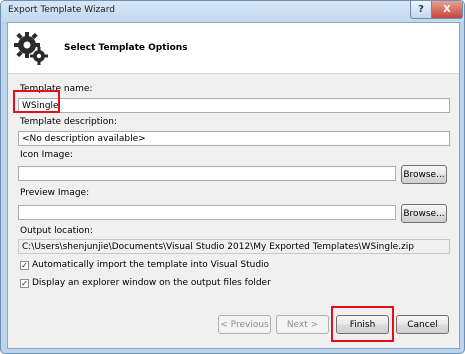  I want to click on icon-image-input, so click(207, 173).